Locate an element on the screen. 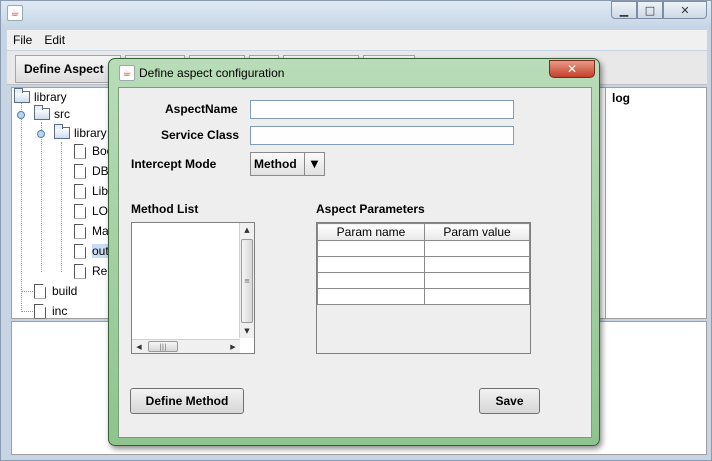 This screenshot has height=461, width=712. dialog-title: Define aspect configuration is located at coordinates (212, 73).